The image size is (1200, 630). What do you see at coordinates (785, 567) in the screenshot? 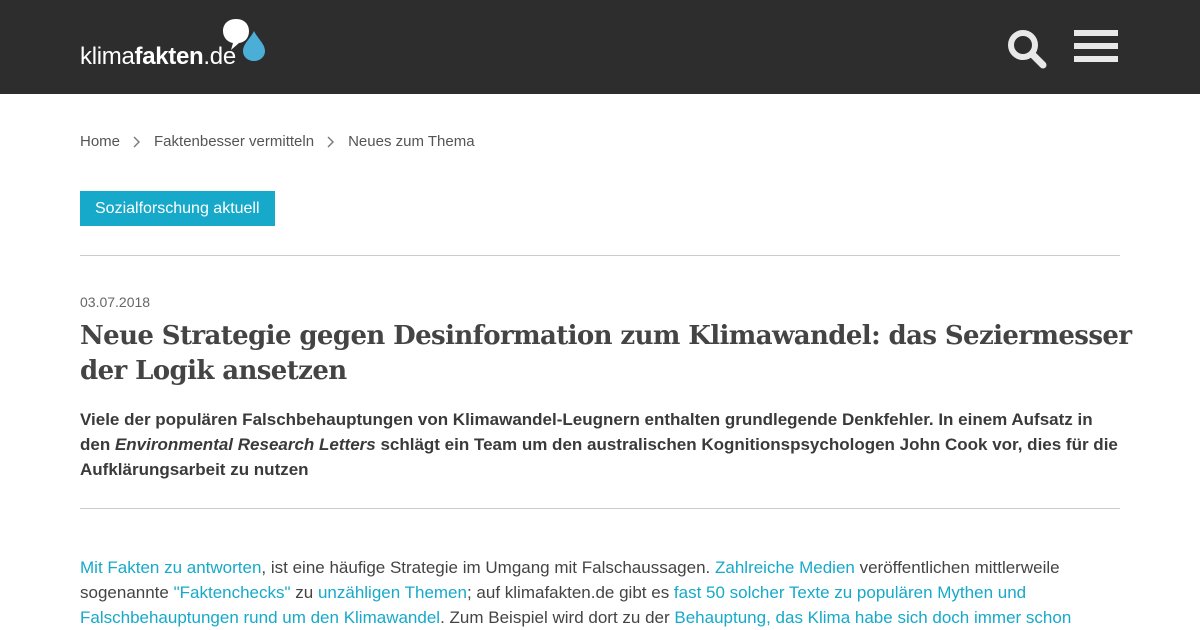
I see `link-zahlreiche-medien: Zahlreiche Medien` at bounding box center [785, 567].